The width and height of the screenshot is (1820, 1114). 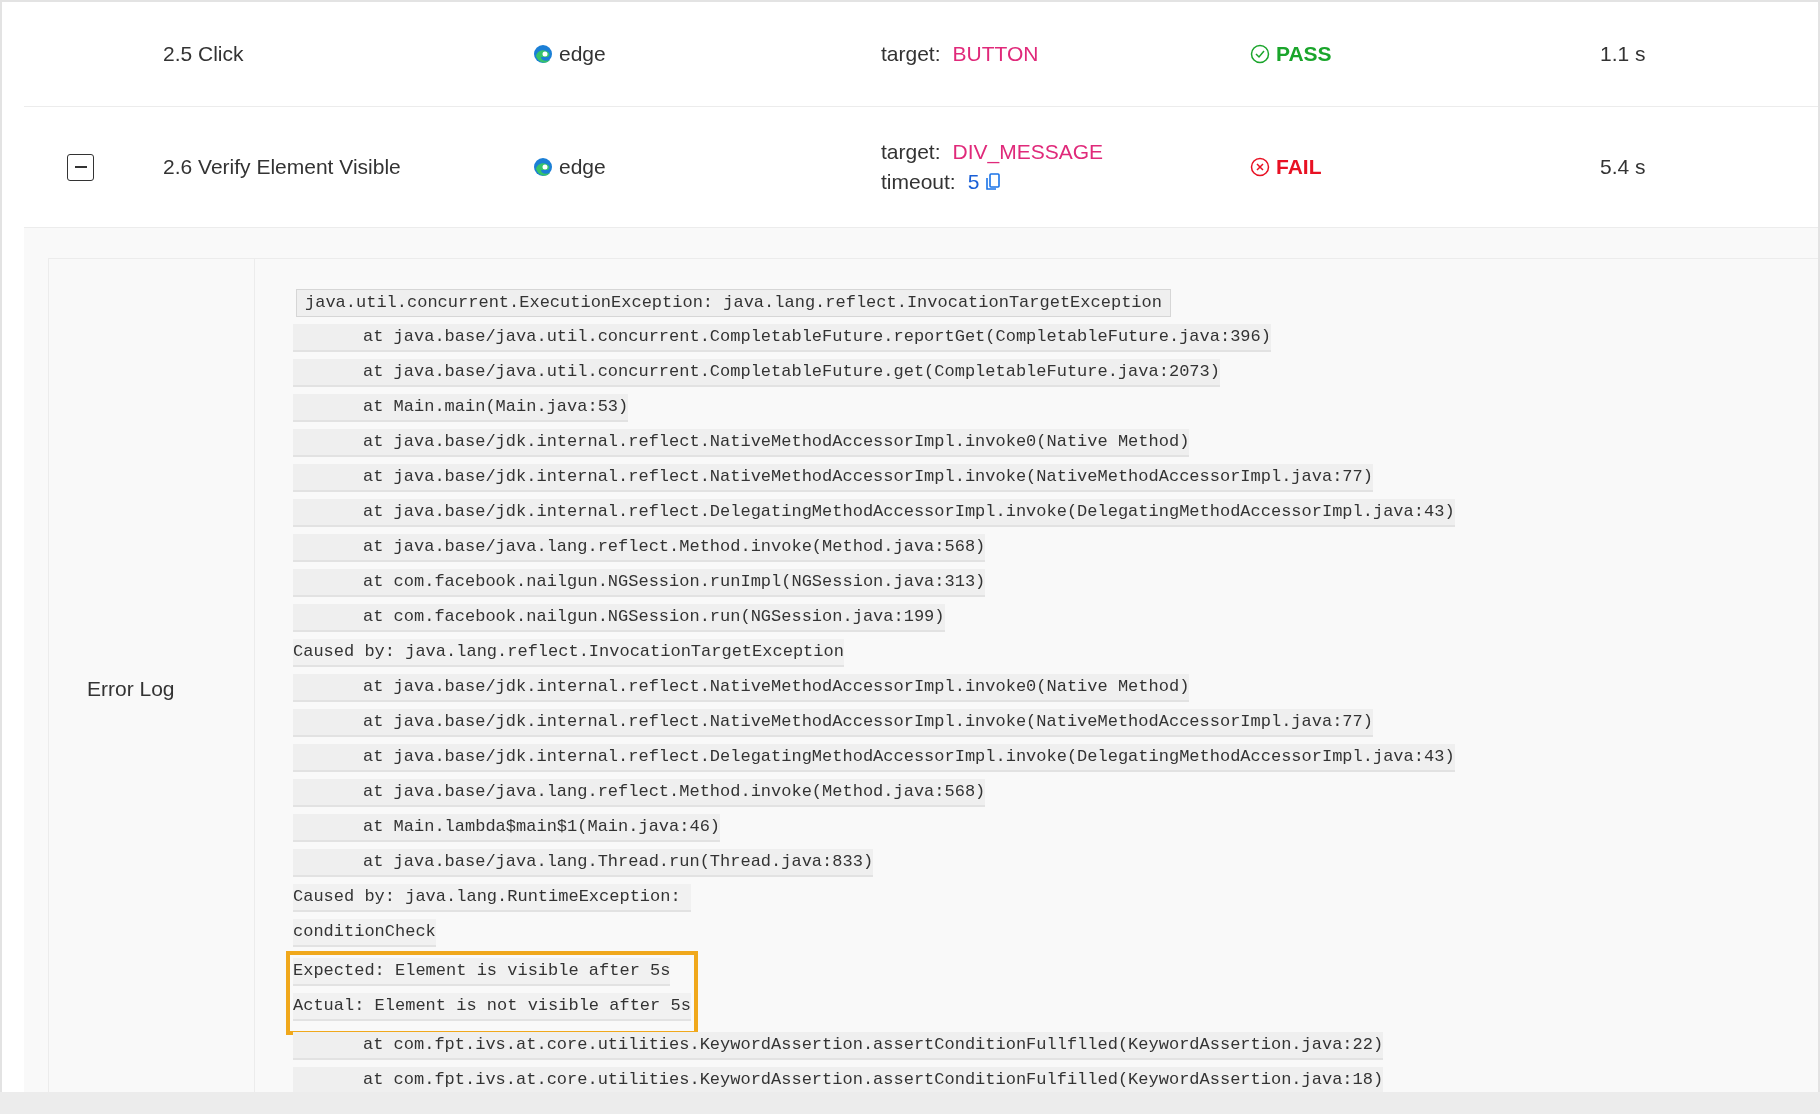 What do you see at coordinates (1304, 54) in the screenshot?
I see `status-label: PASS` at bounding box center [1304, 54].